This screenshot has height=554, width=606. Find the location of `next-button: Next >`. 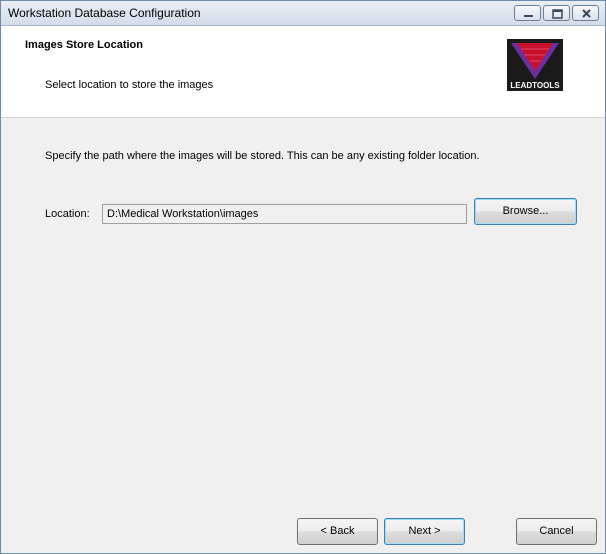

next-button: Next > is located at coordinates (424, 531).